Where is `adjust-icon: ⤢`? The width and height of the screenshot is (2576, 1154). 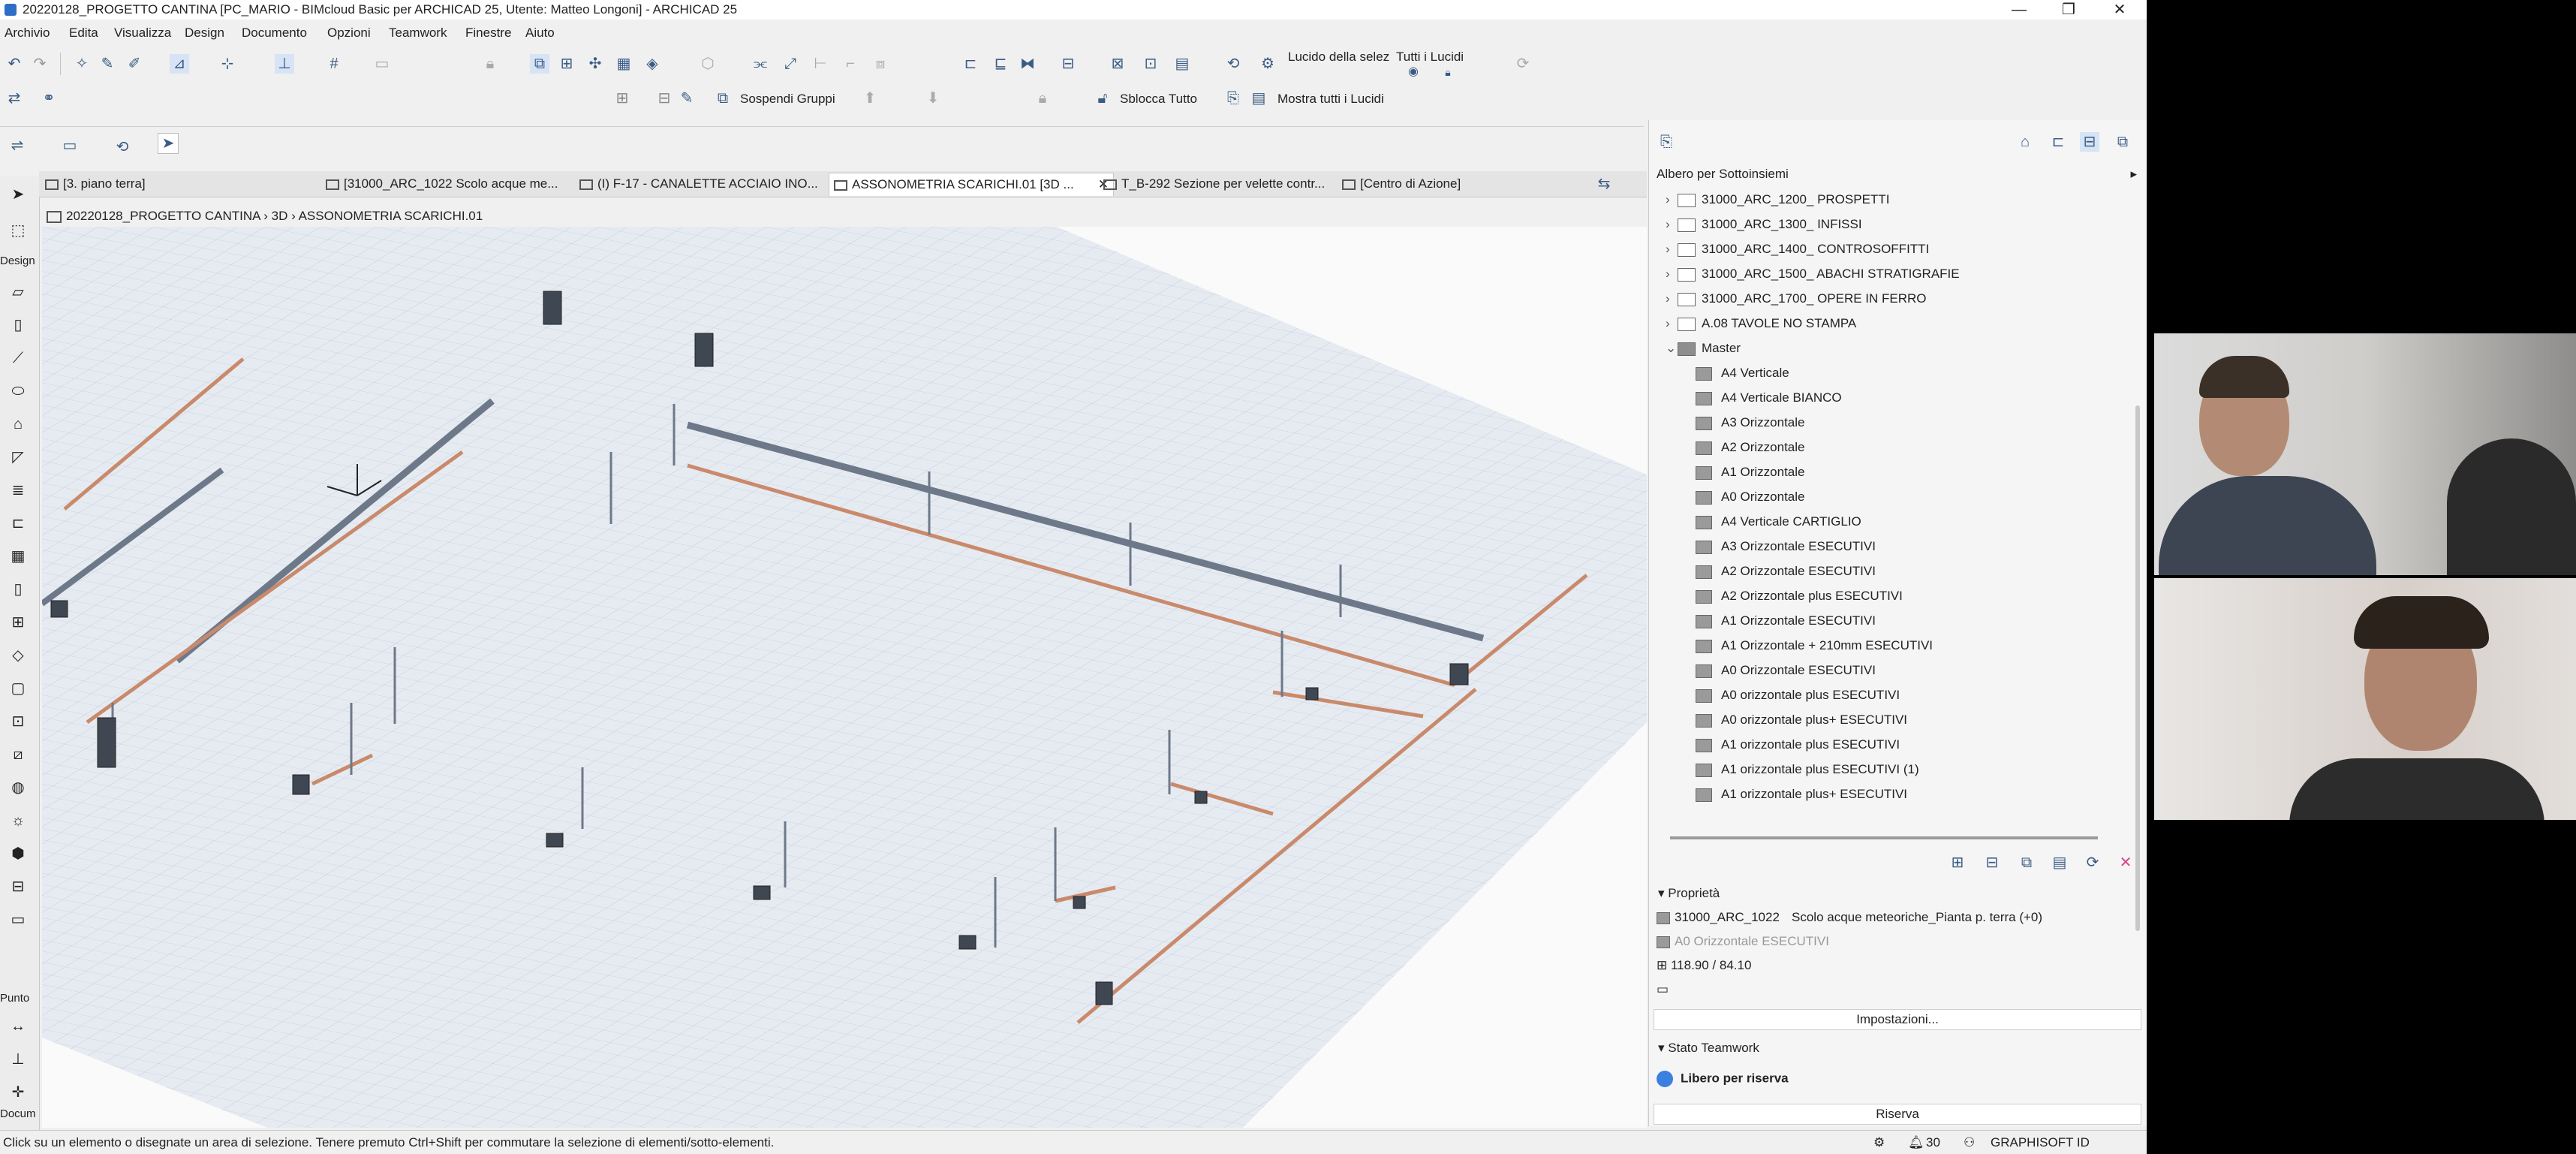 adjust-icon: ⤢ is located at coordinates (790, 64).